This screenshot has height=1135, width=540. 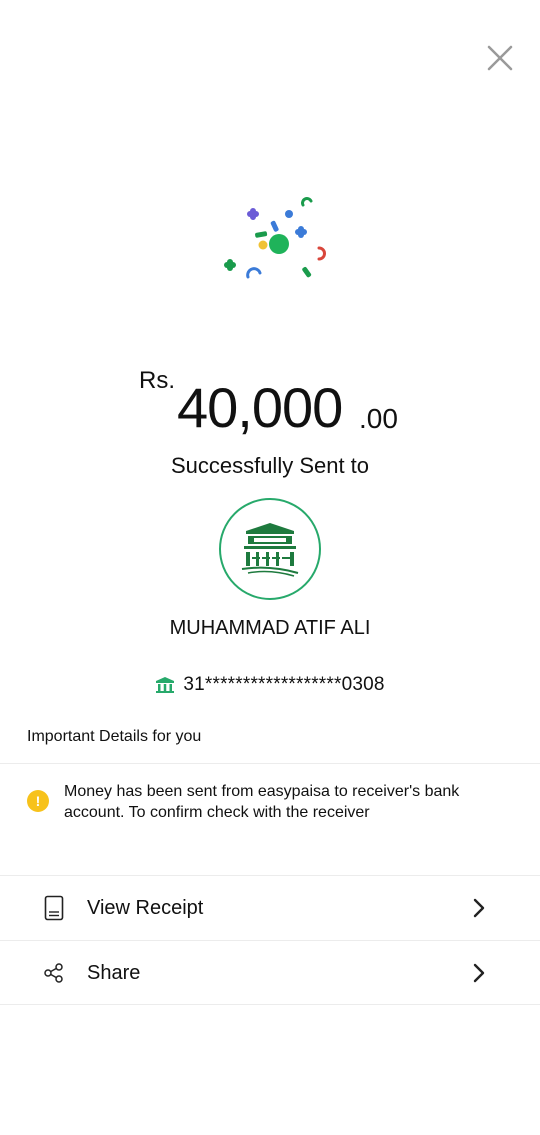 I want to click on share-icon, so click(x=54, y=973).